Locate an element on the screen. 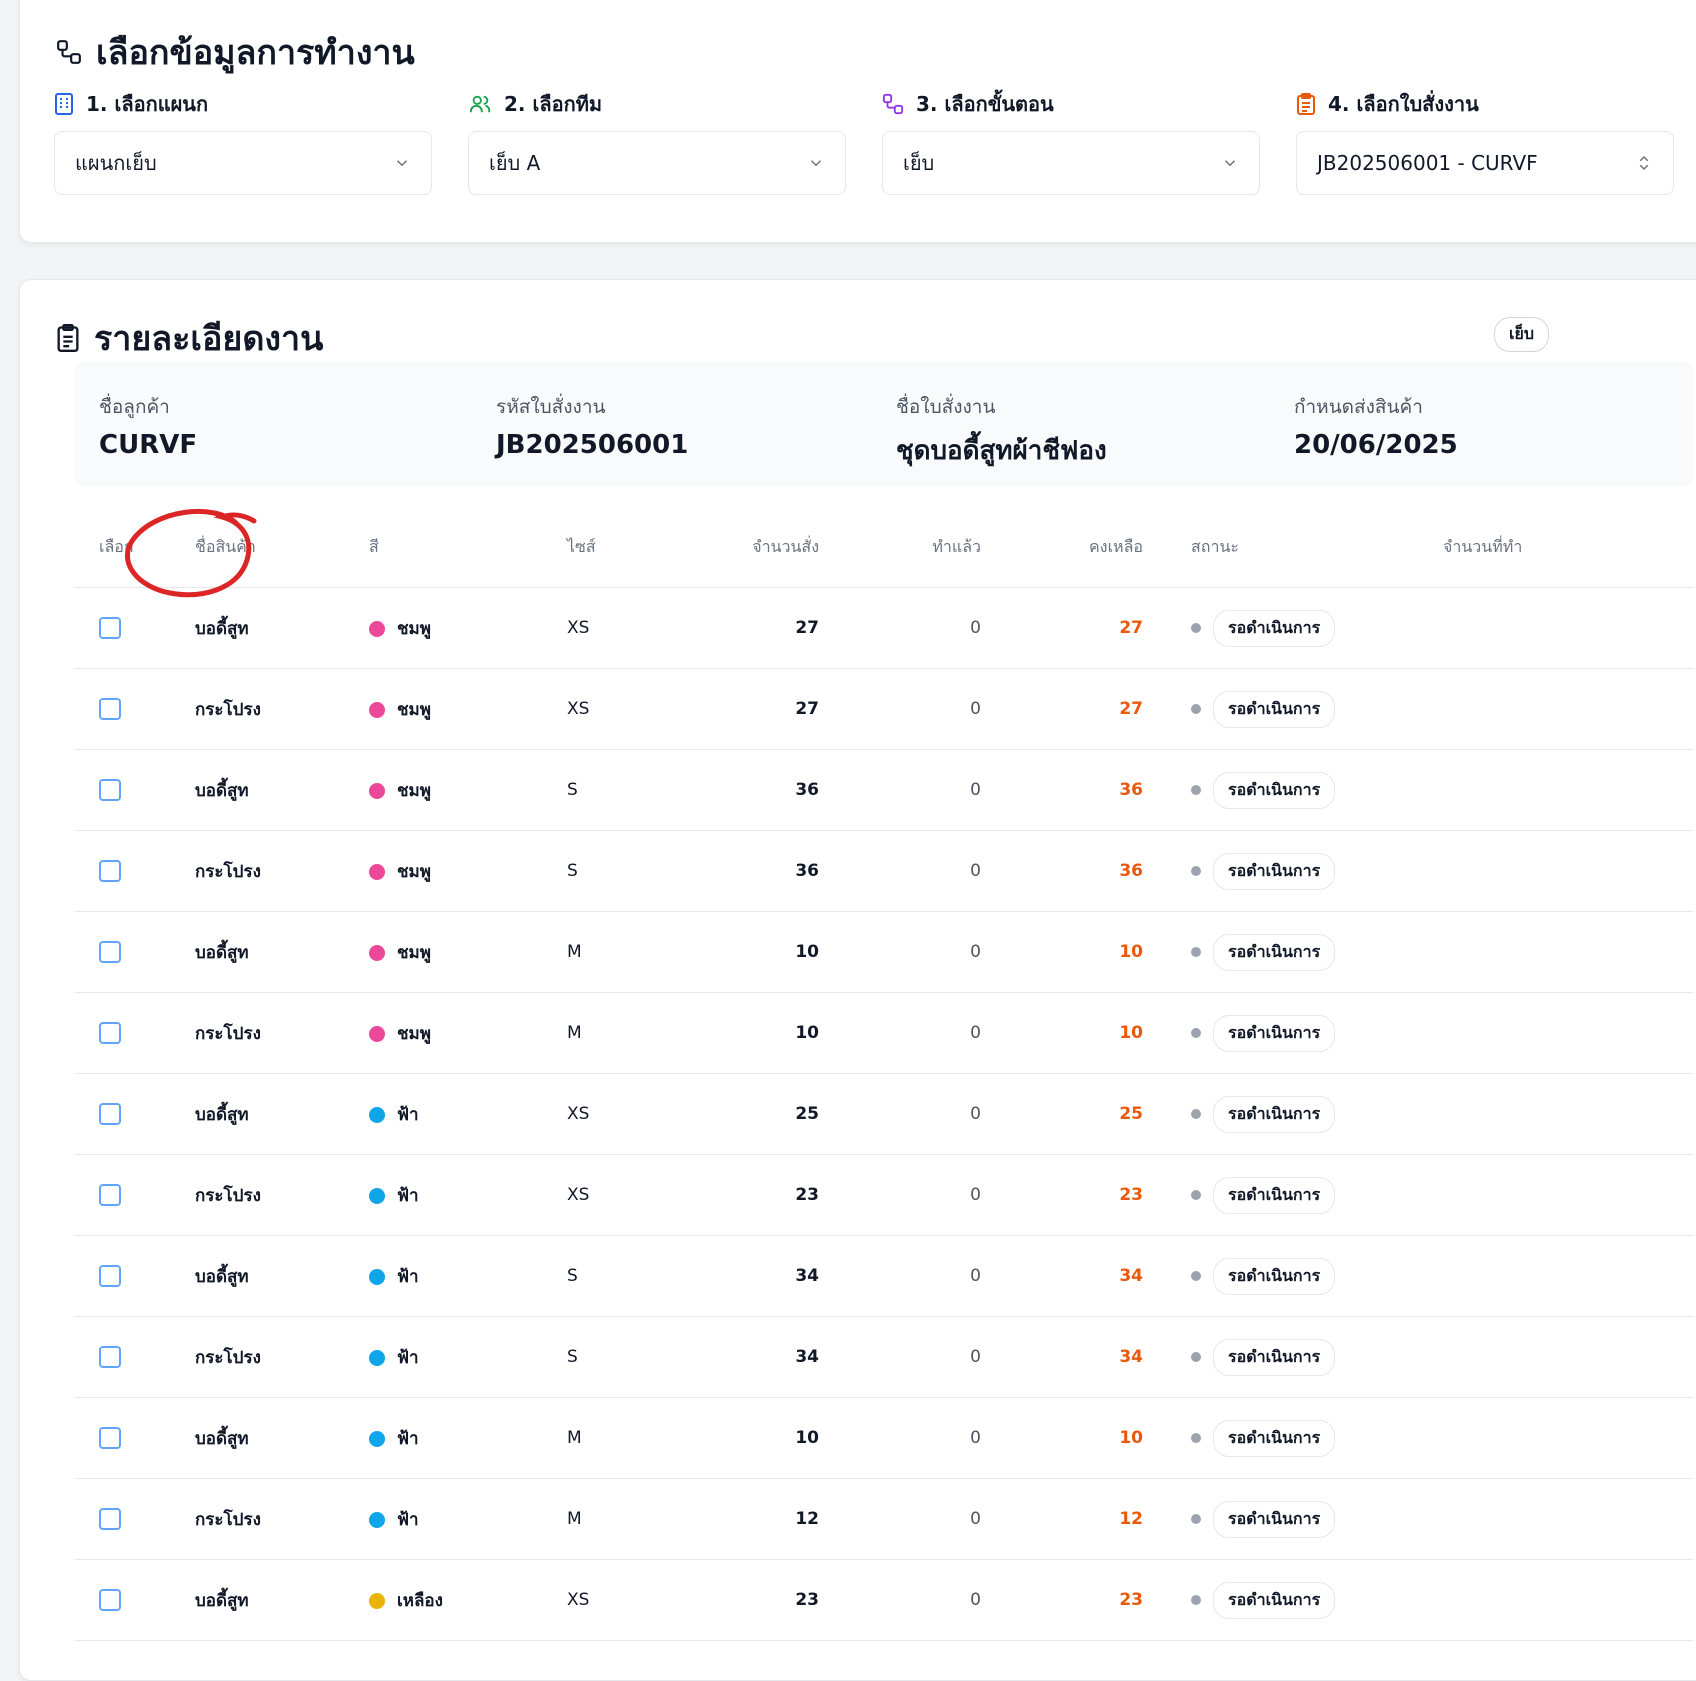  clipboard-icon is located at coordinates (68, 338).